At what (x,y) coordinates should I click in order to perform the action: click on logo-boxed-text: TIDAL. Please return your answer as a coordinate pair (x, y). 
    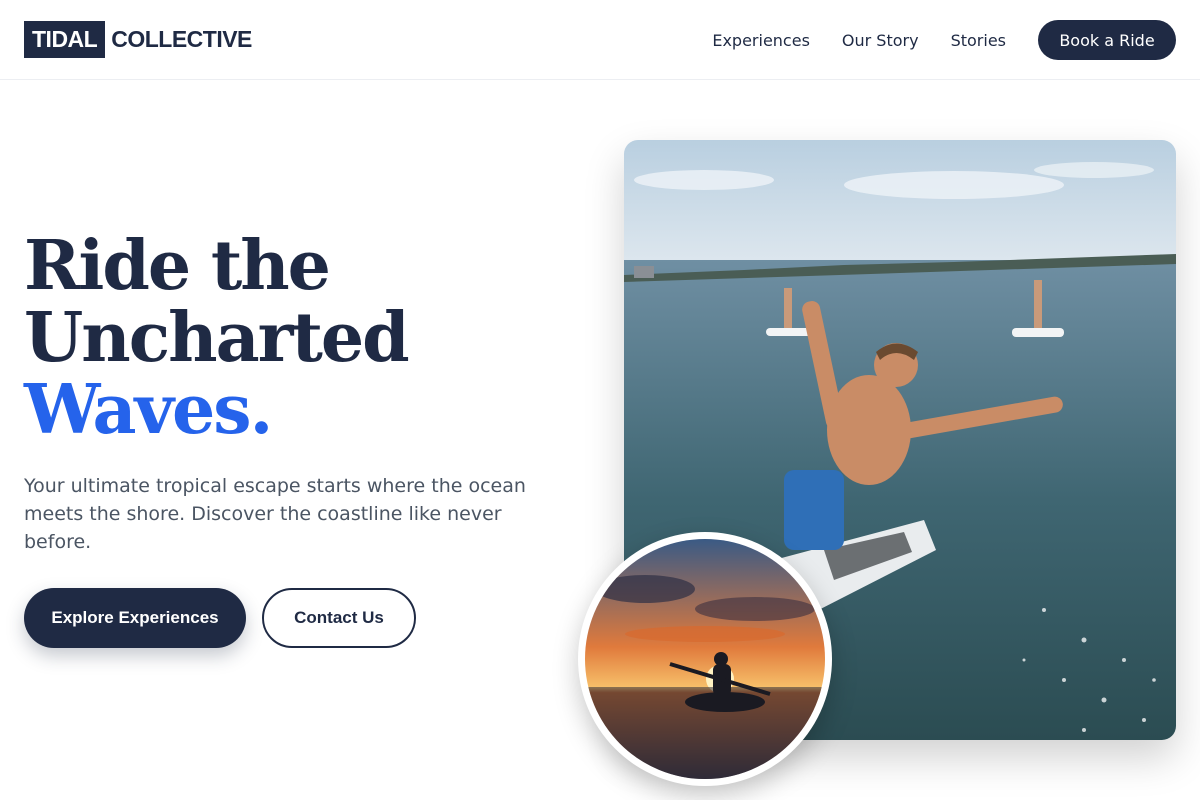
    Looking at the image, I should click on (65, 39).